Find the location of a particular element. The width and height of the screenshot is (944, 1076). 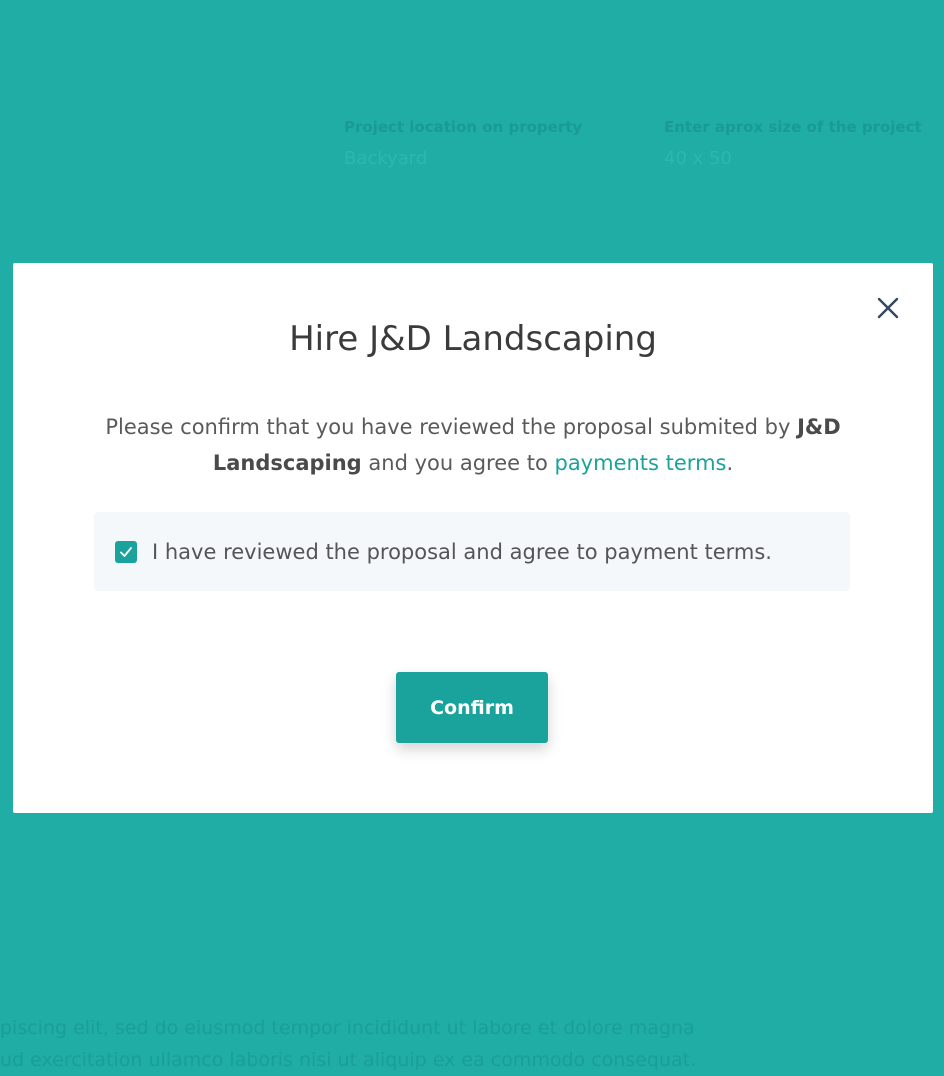

bg-location-label: Project location on property is located at coordinates (463, 127).